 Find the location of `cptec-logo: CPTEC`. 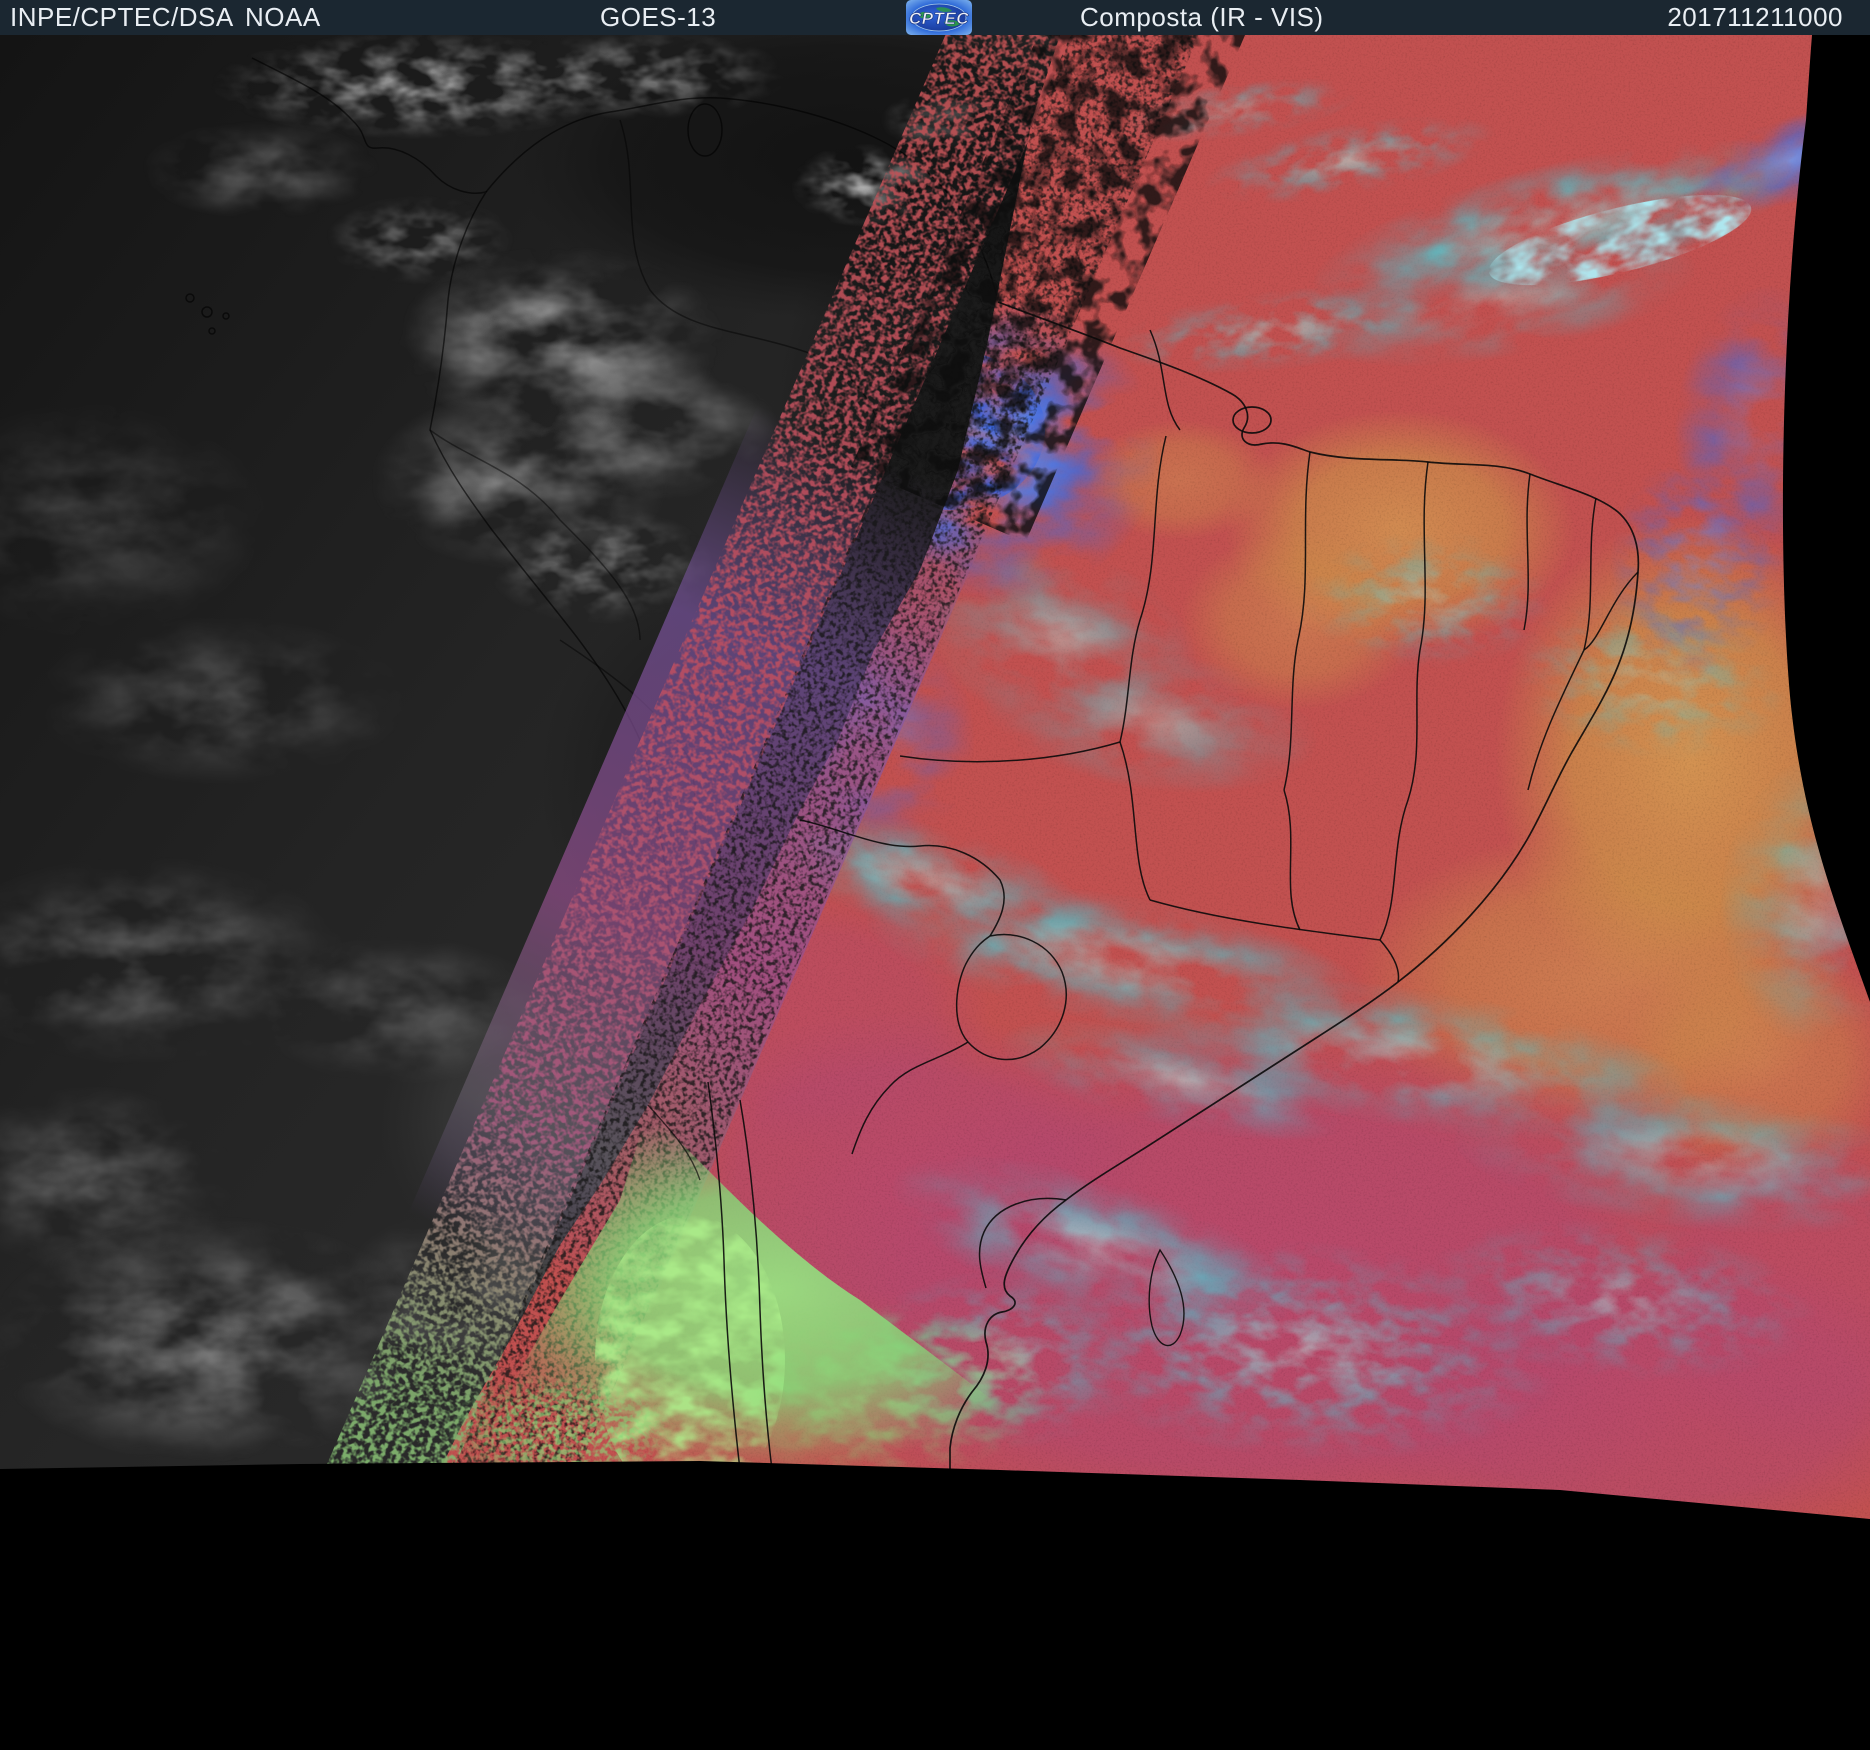

cptec-logo: CPTEC is located at coordinates (939, 17).